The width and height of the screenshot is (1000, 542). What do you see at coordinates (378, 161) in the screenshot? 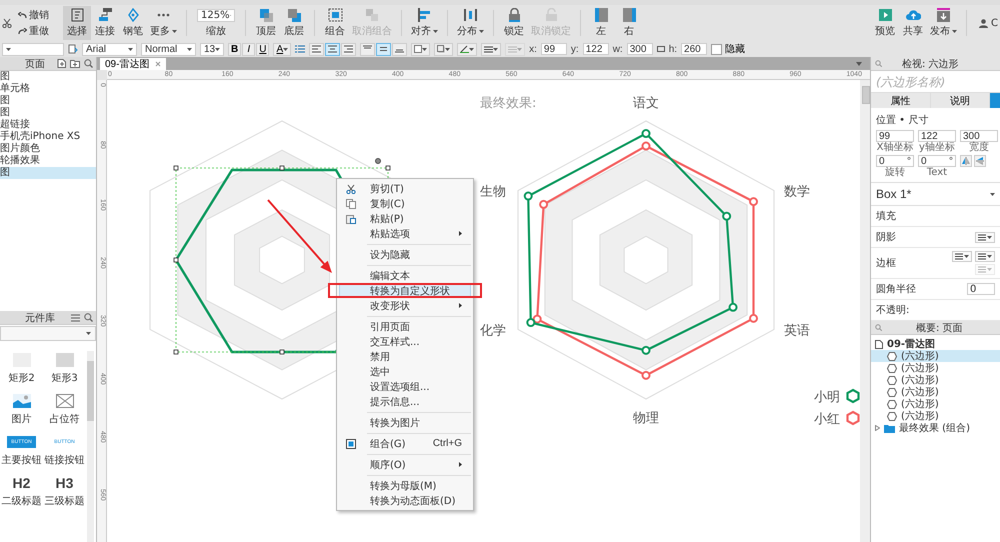
I see `rotate-handle-icon` at bounding box center [378, 161].